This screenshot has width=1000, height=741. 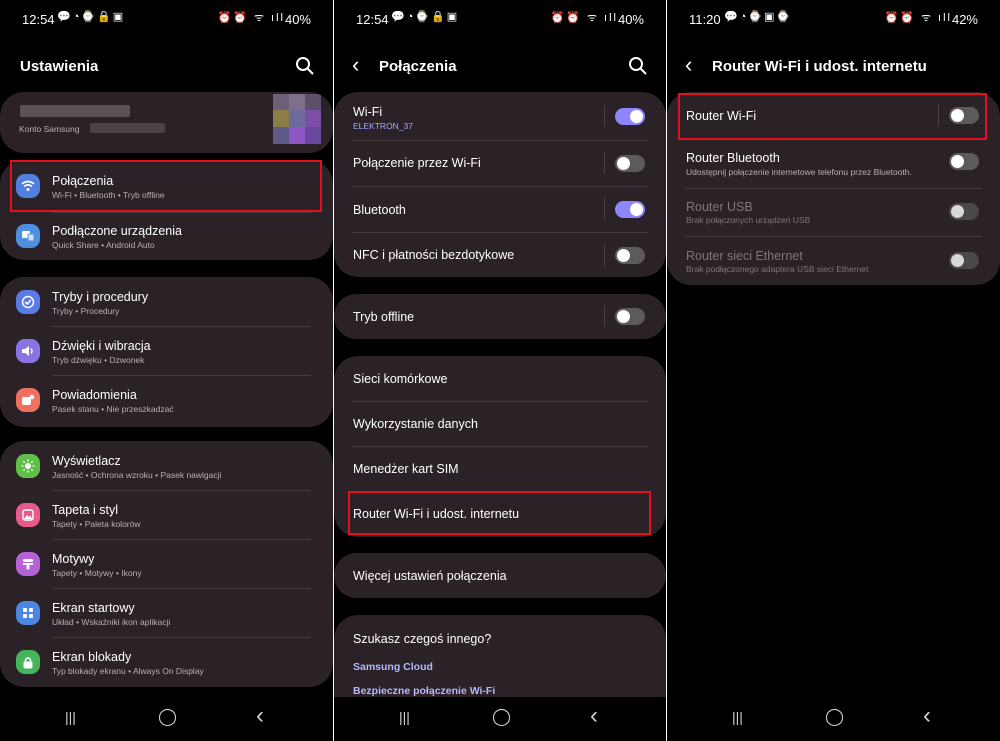 What do you see at coordinates (379, 210) in the screenshot?
I see `row-label: Bluetooth` at bounding box center [379, 210].